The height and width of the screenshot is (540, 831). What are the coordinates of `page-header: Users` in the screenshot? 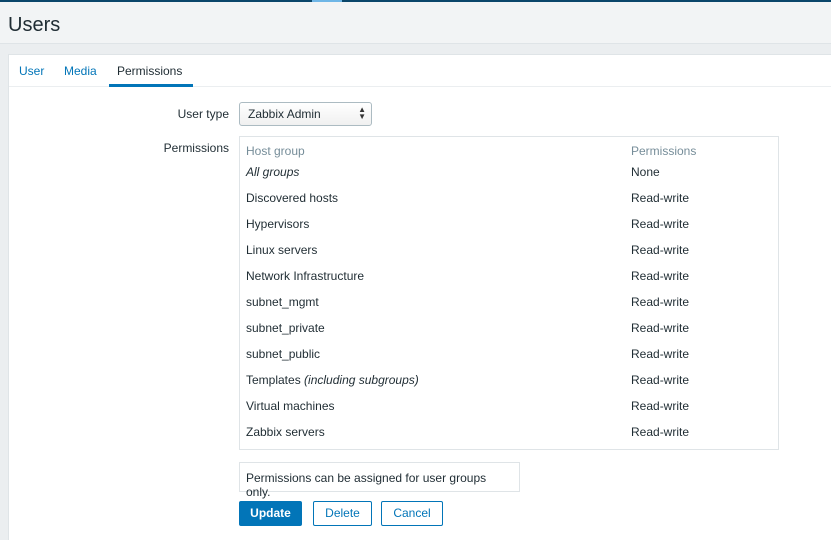 It's located at (415, 23).